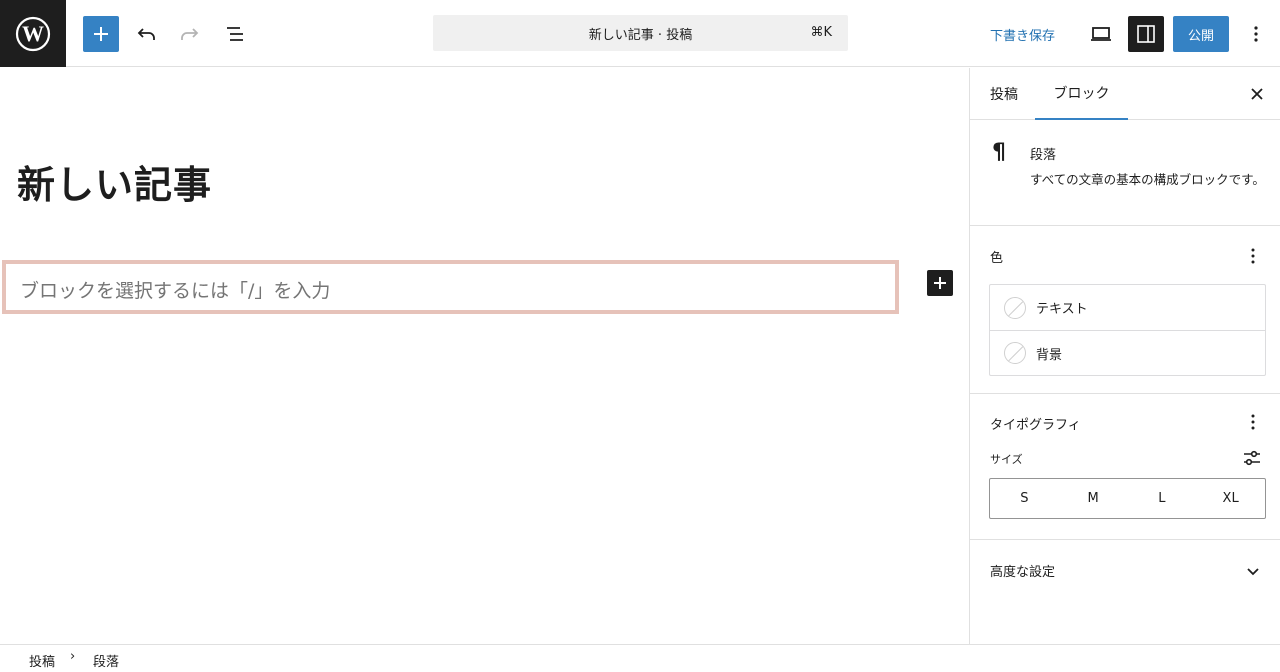 The image size is (1280, 672). I want to click on chevron-right-icon: ›, so click(73, 656).